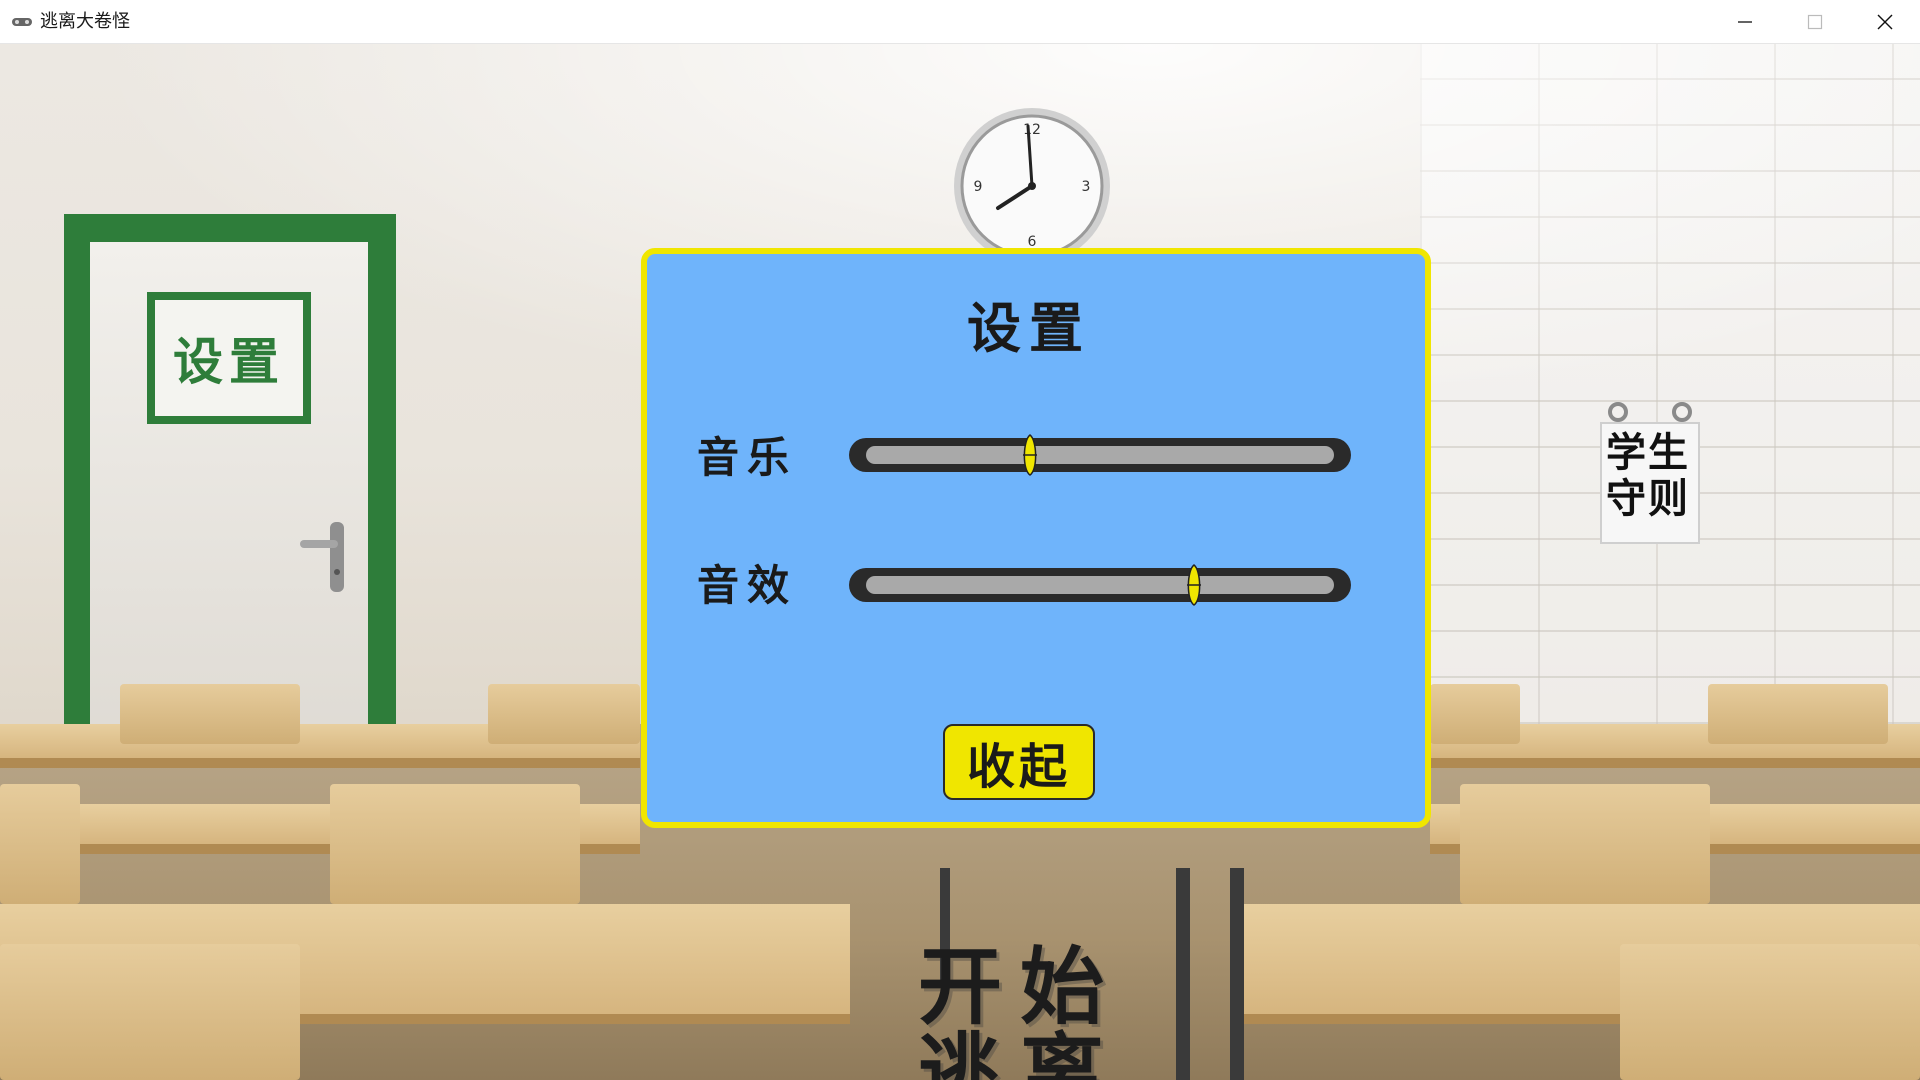 The image size is (1920, 1080). I want to click on rules-line-1: 学生, so click(1648, 452).